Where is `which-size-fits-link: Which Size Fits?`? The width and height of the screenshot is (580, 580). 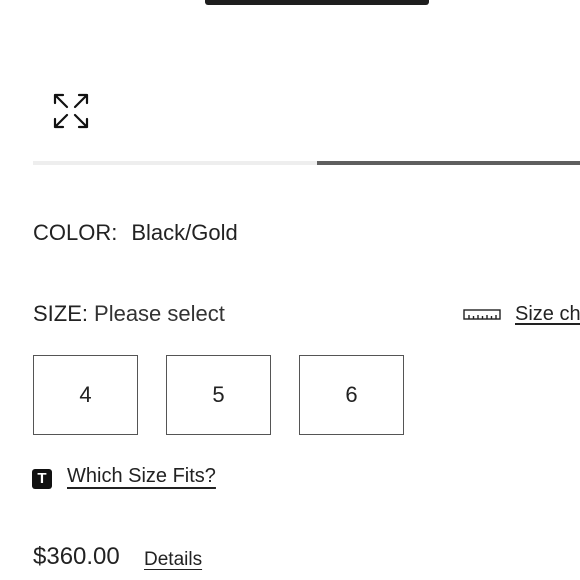
which-size-fits-link: Which Size Fits? is located at coordinates (141, 476).